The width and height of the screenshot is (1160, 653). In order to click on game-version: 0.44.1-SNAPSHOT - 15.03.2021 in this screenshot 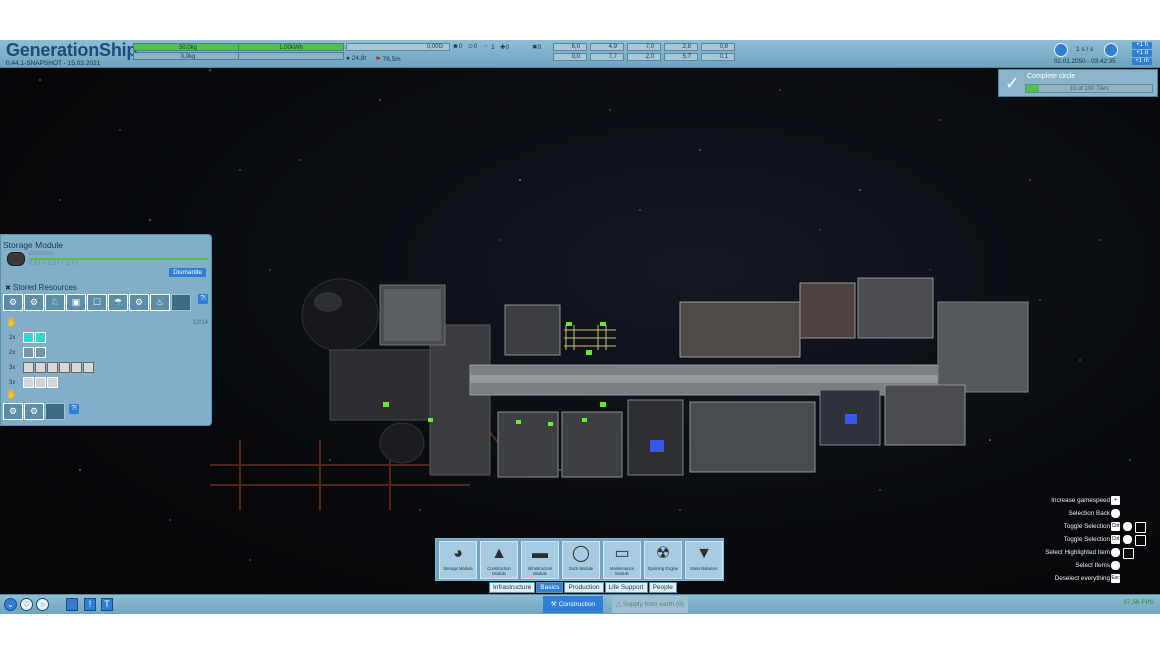, I will do `click(53, 63)`.